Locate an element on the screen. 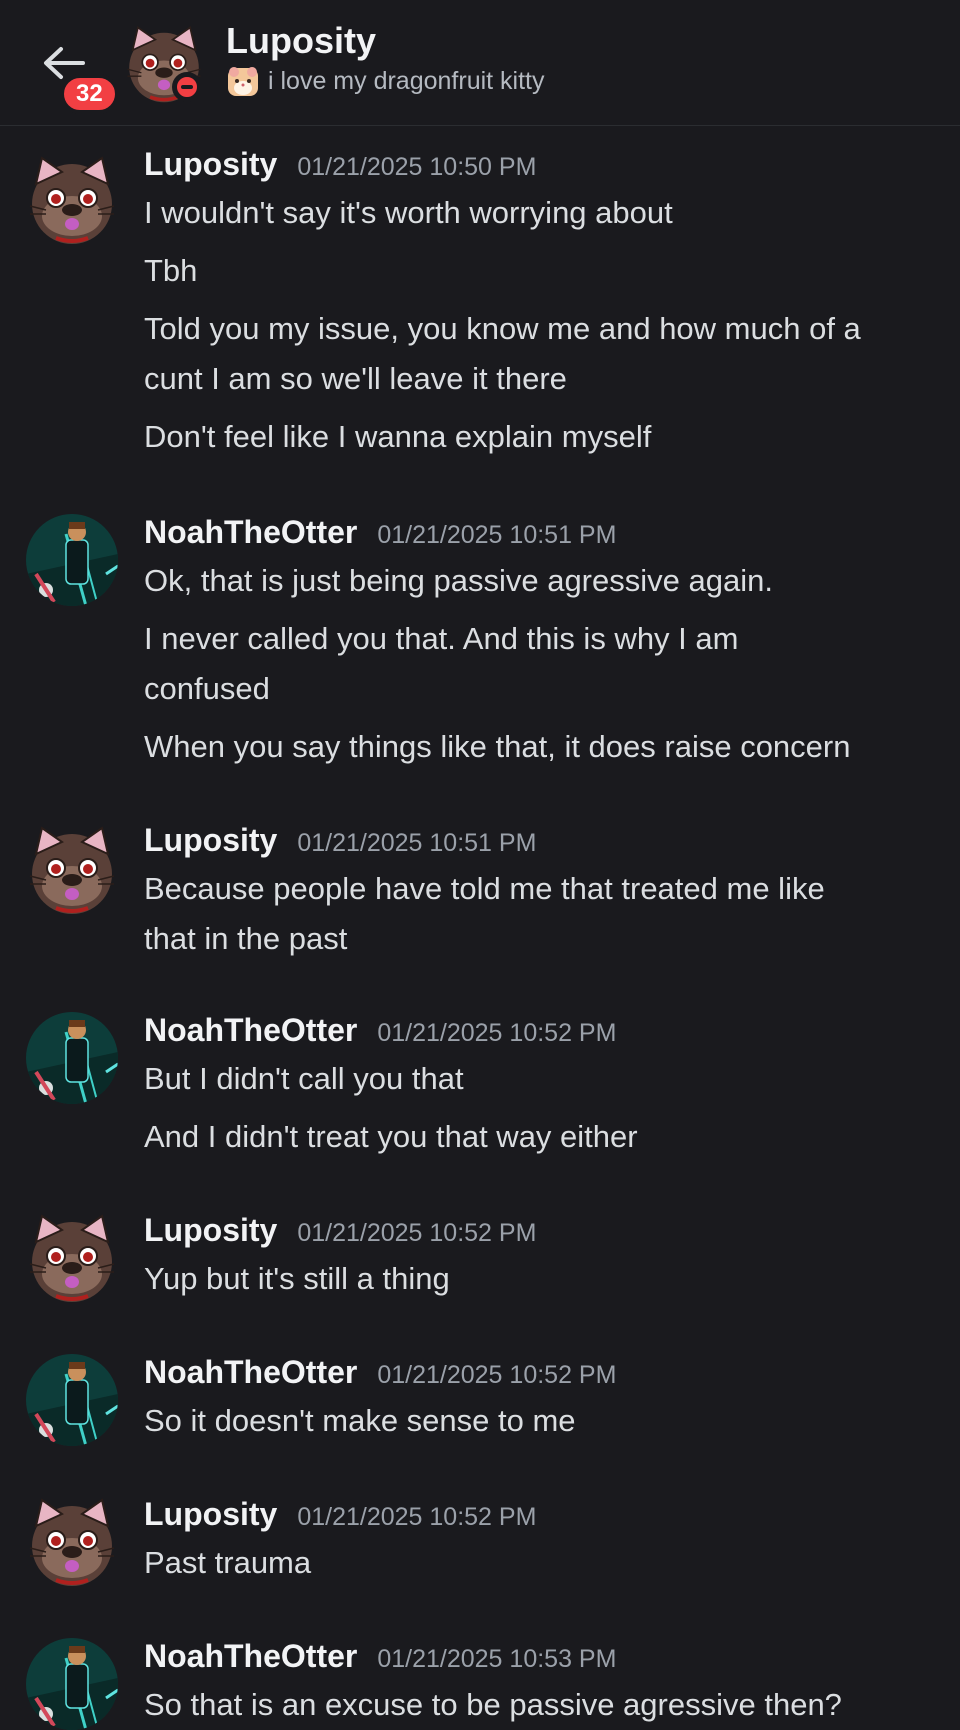 This screenshot has width=960, height=1730. message-line: cunt I am so we'll leave it there is located at coordinates (544, 379).